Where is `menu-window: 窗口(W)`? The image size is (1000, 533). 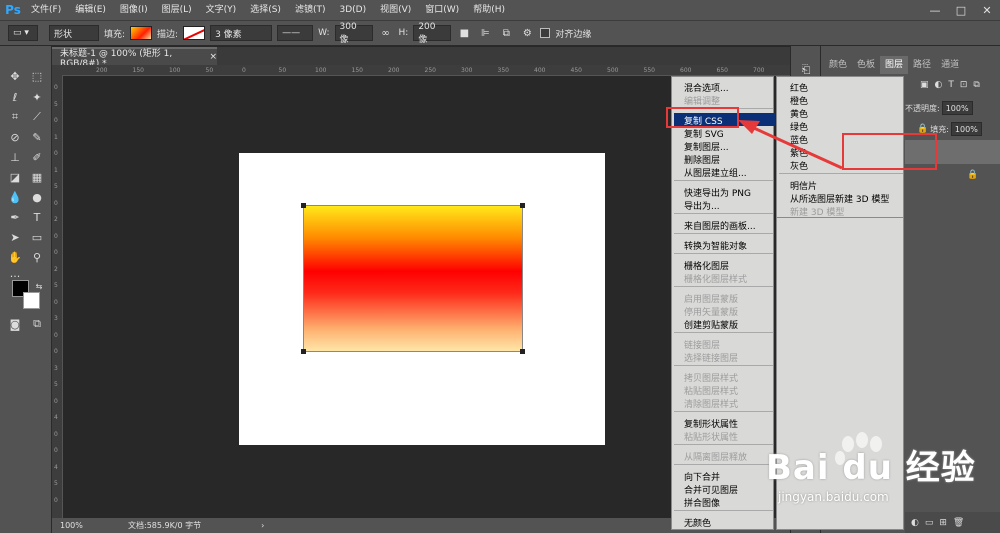
menu-window: 窗口(W) is located at coordinates (442, 10).